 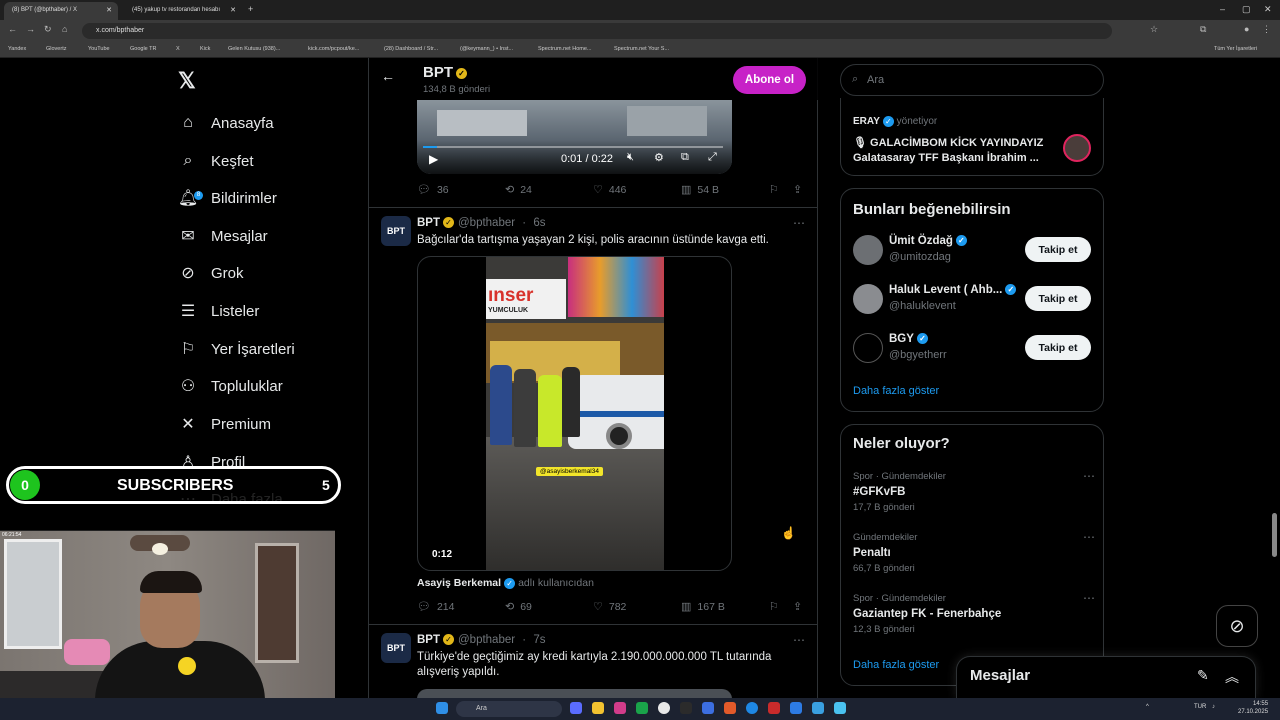 What do you see at coordinates (1266, 29) in the screenshot?
I see `menu-icon: ⋮` at bounding box center [1266, 29].